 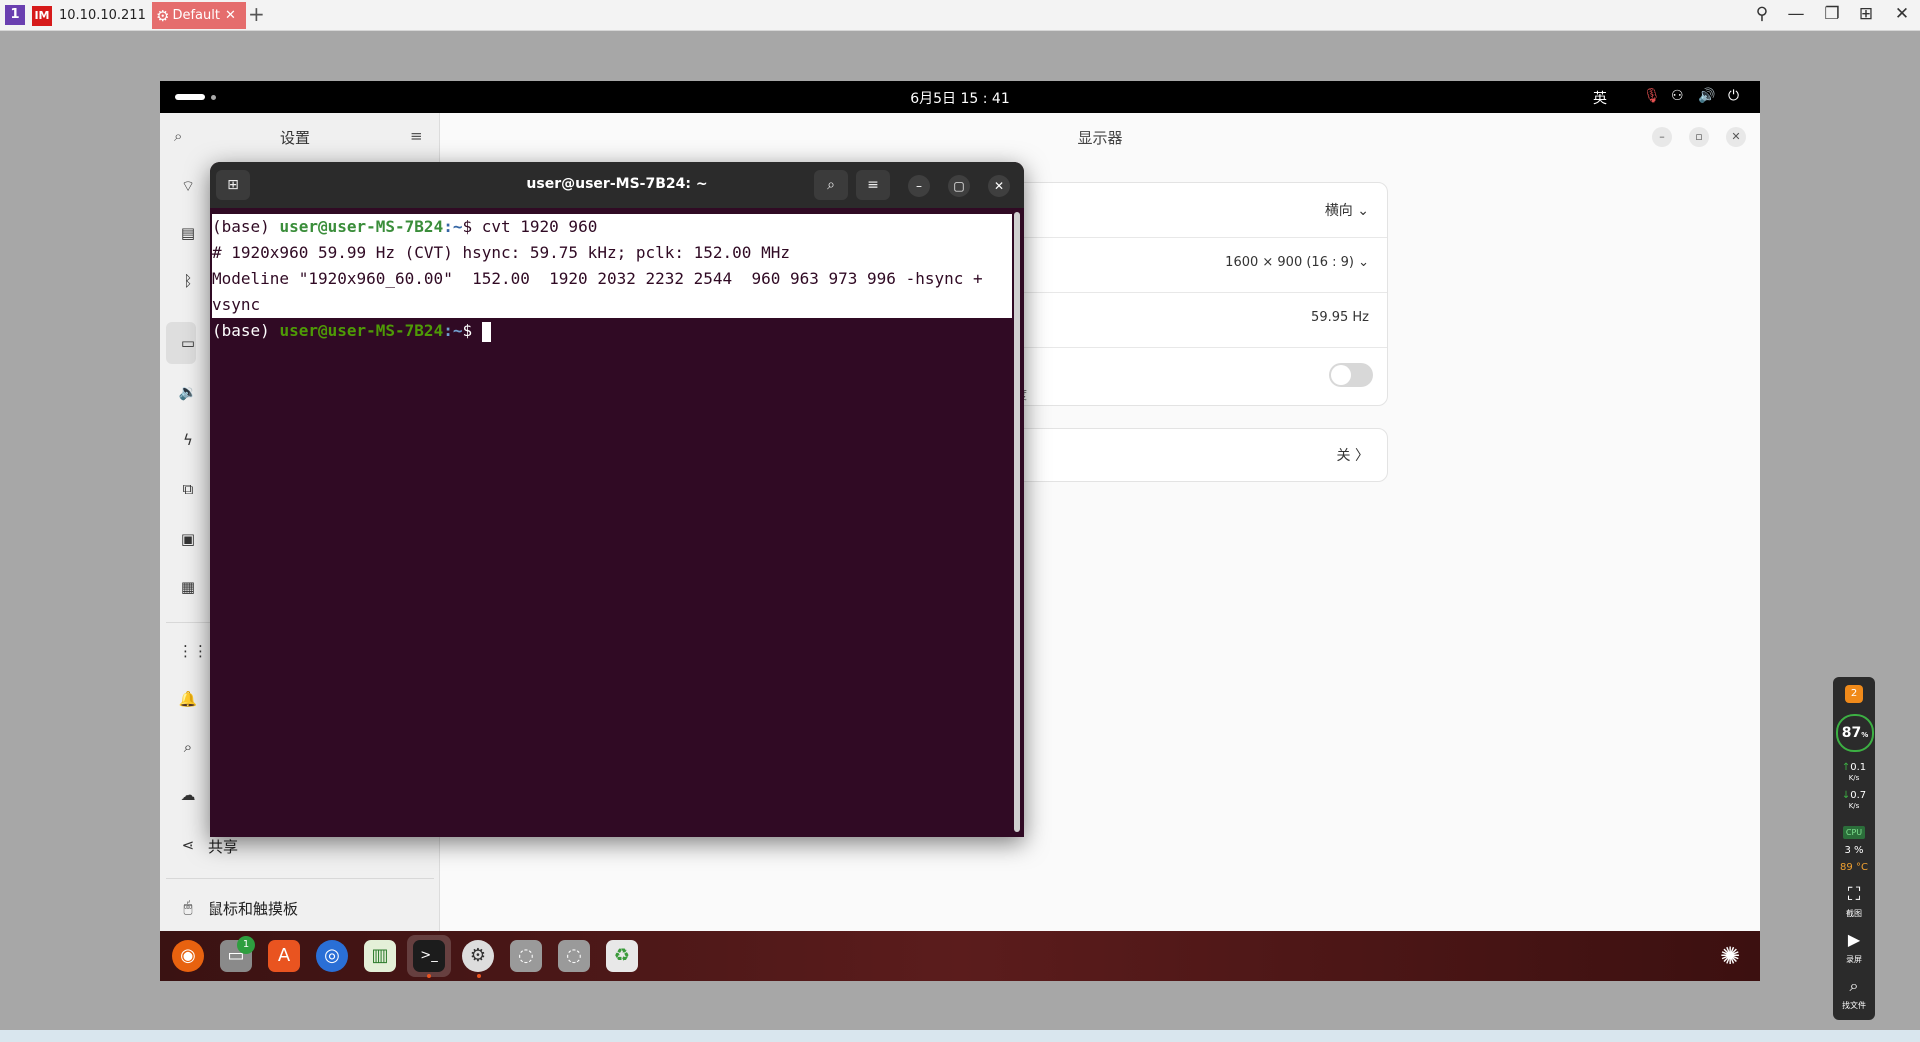 I want to click on input-method-indicator: 英, so click(x=1600, y=98).